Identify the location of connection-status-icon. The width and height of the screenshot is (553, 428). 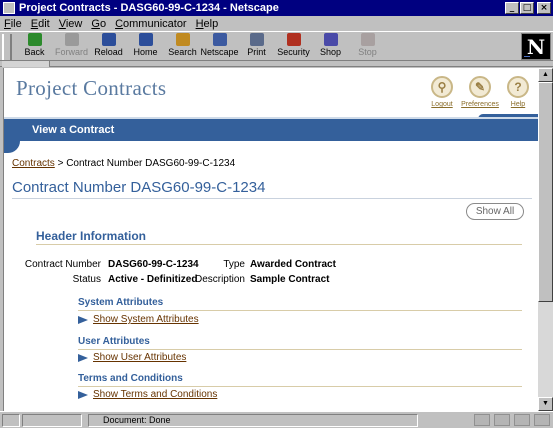
(52, 420).